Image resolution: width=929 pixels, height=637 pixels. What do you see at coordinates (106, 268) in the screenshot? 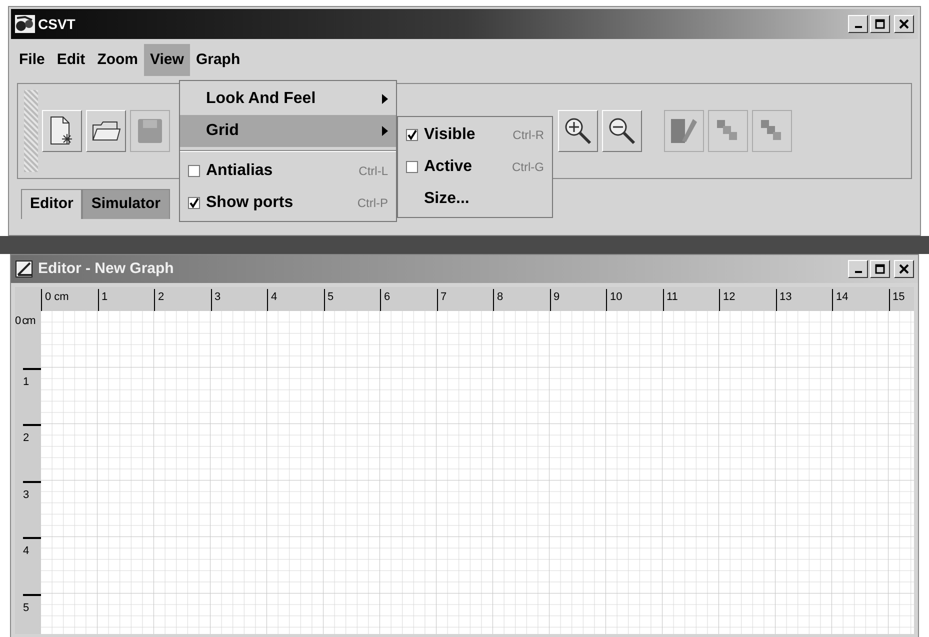
I see `editor-title: Editor - New Graph` at bounding box center [106, 268].